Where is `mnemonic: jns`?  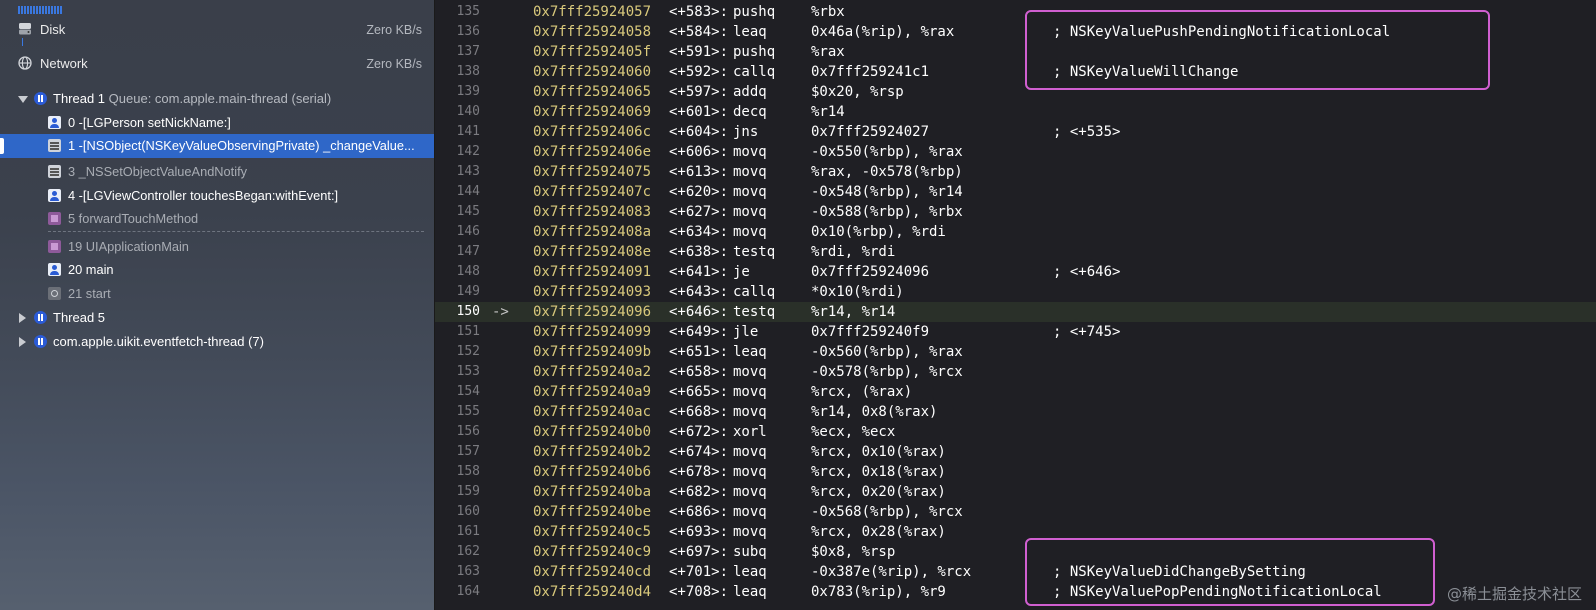 mnemonic: jns is located at coordinates (746, 132).